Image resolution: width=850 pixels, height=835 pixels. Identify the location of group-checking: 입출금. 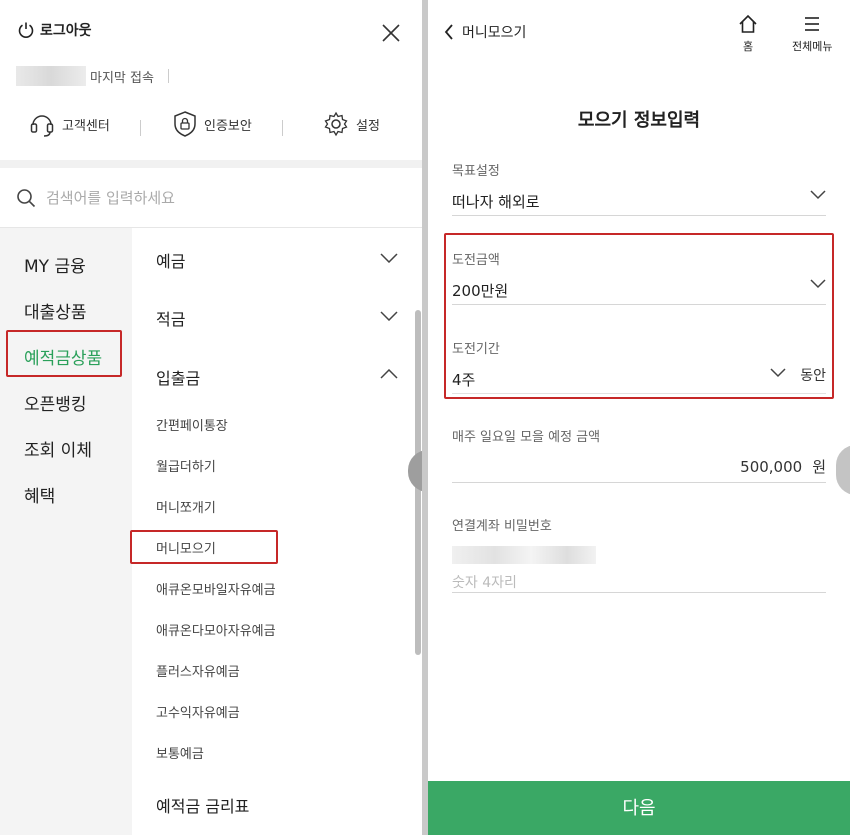
(178, 377).